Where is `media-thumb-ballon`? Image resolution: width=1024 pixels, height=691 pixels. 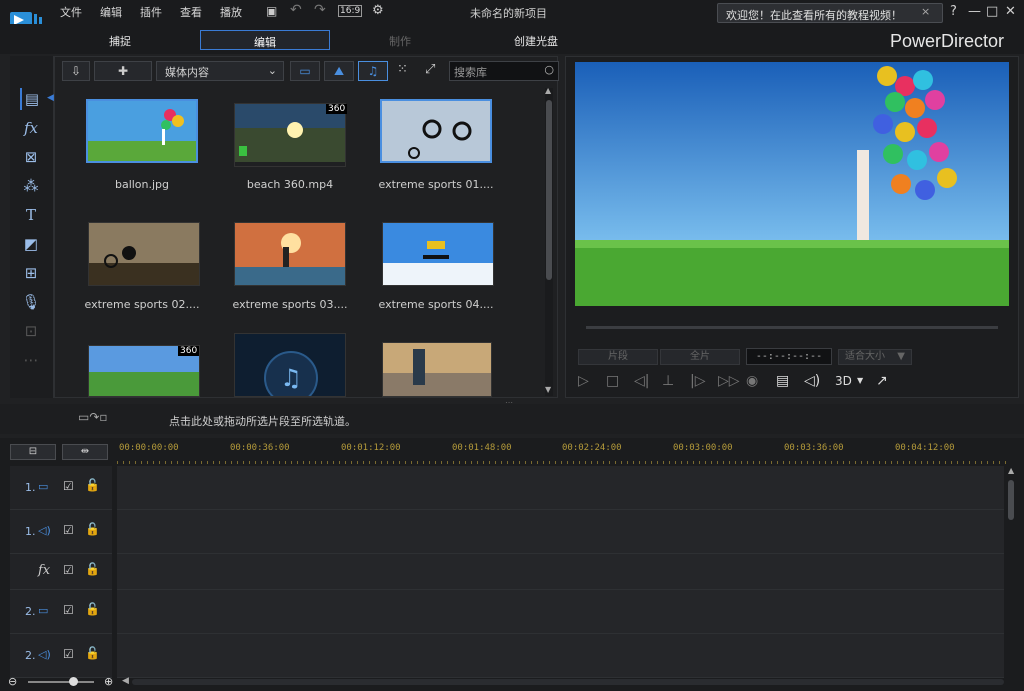 media-thumb-ballon is located at coordinates (142, 131).